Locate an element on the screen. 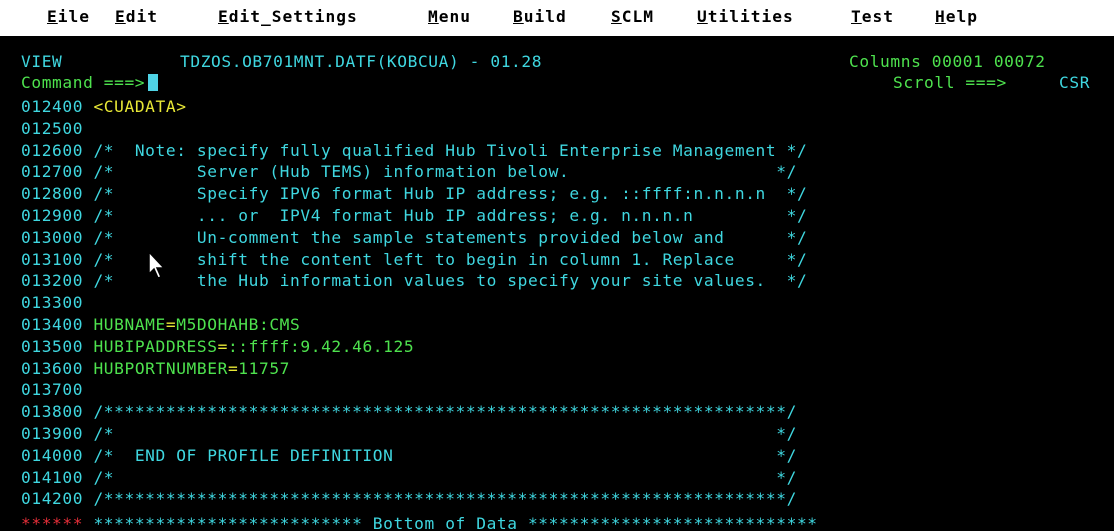  line-number: 013100 is located at coordinates (52, 259).